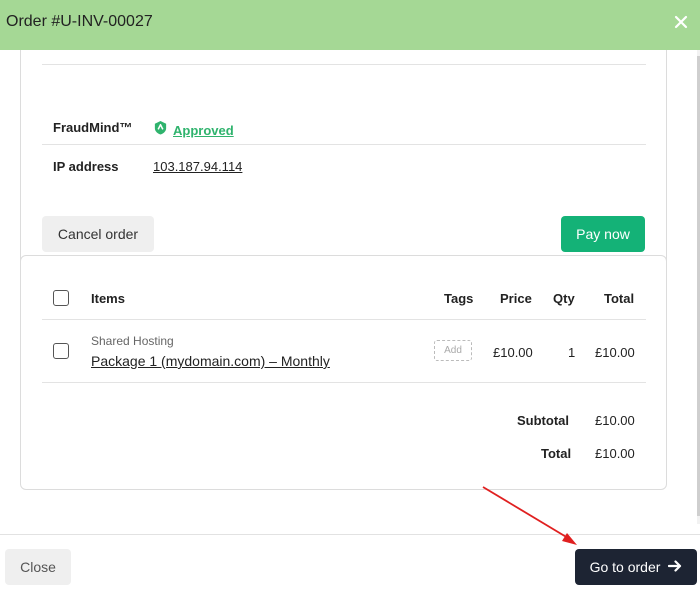  Describe the element at coordinates (132, 341) in the screenshot. I see `item-category: Shared Hosting` at that location.